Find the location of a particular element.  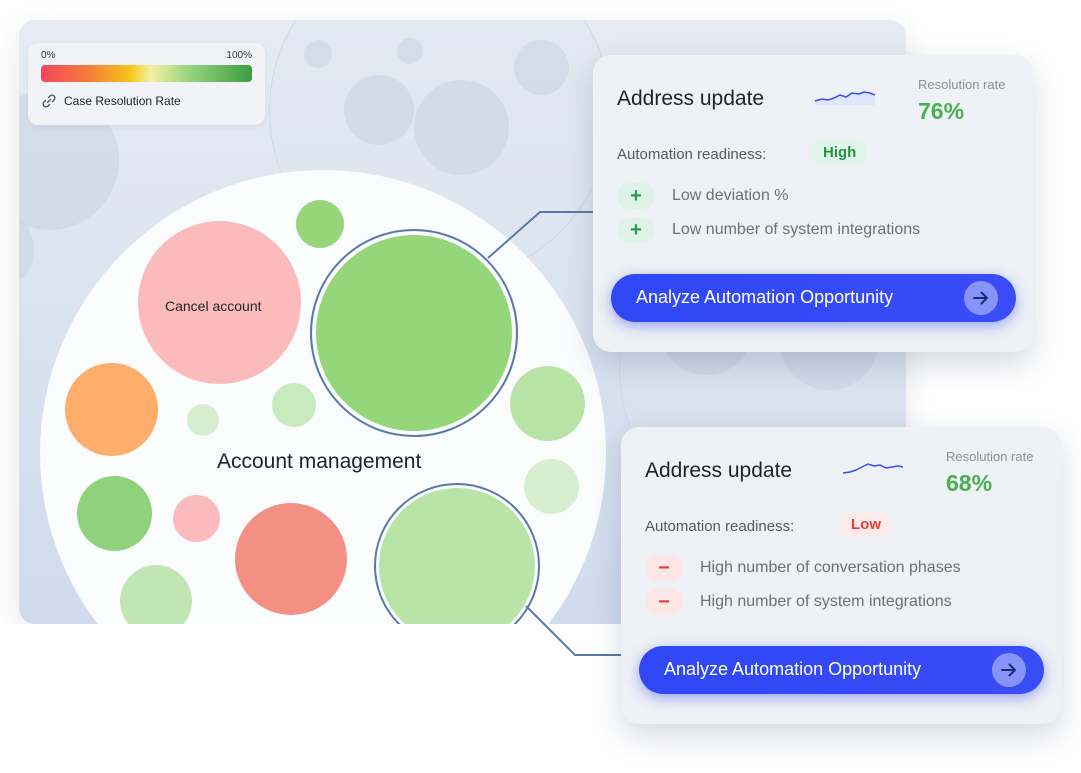

bubble-address-update-low is located at coordinates (457, 566).